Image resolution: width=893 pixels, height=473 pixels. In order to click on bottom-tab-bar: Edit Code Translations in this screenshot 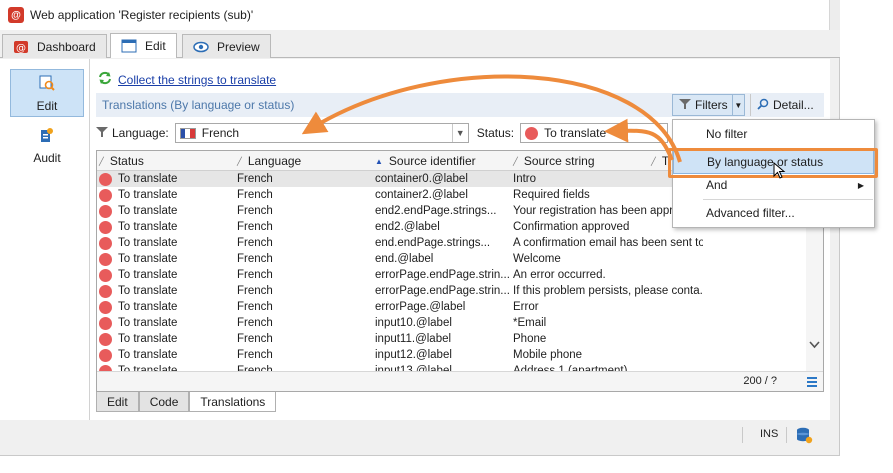, I will do `click(186, 402)`.